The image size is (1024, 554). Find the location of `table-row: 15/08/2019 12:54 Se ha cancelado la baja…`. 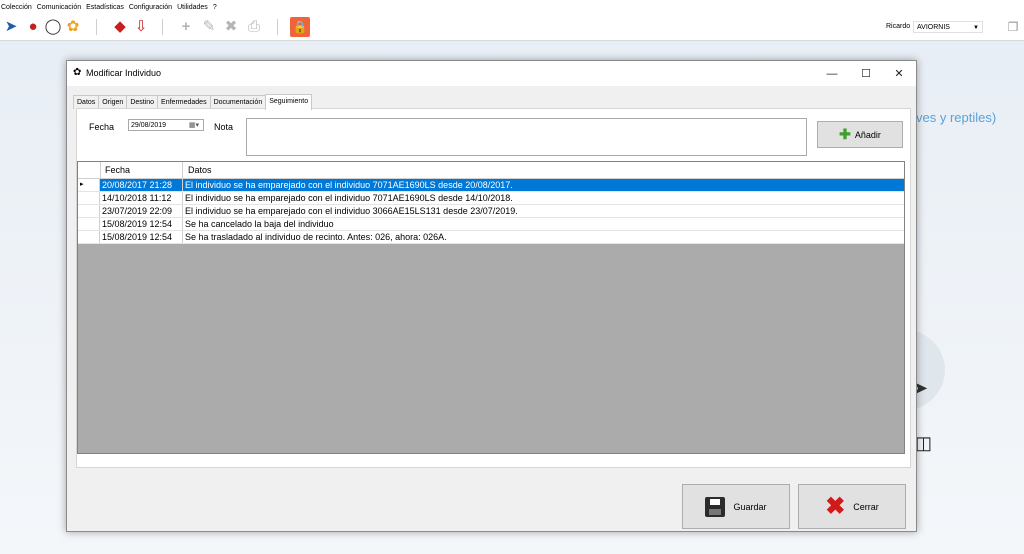

table-row: 15/08/2019 12:54 Se ha cancelado la baja… is located at coordinates (491, 224).